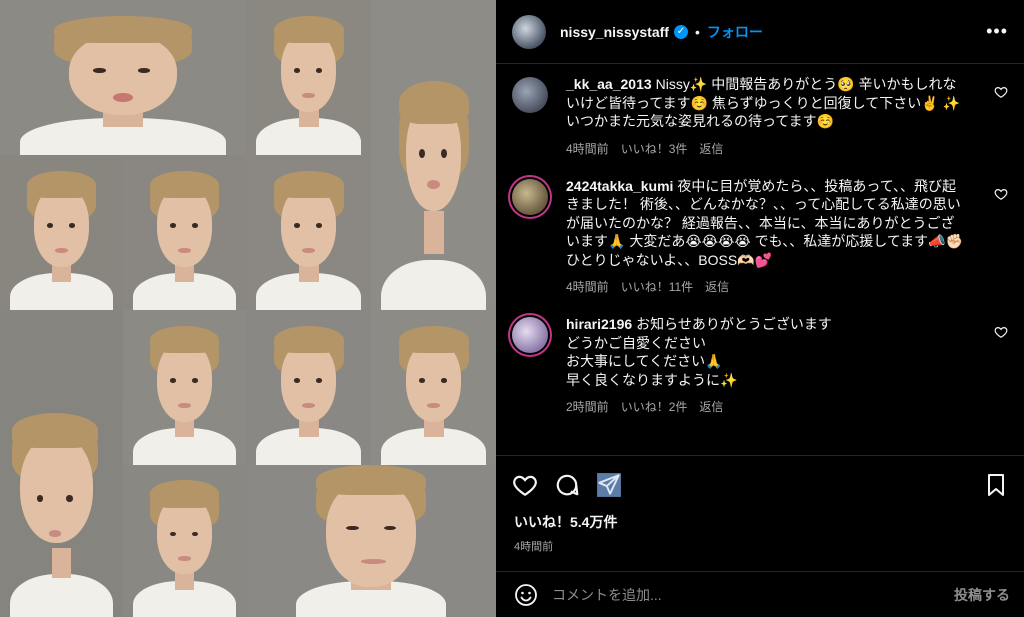 This screenshot has width=1024, height=617. What do you see at coordinates (654, 148) in the screenshot?
I see `comment-like-count: いいね！3件` at bounding box center [654, 148].